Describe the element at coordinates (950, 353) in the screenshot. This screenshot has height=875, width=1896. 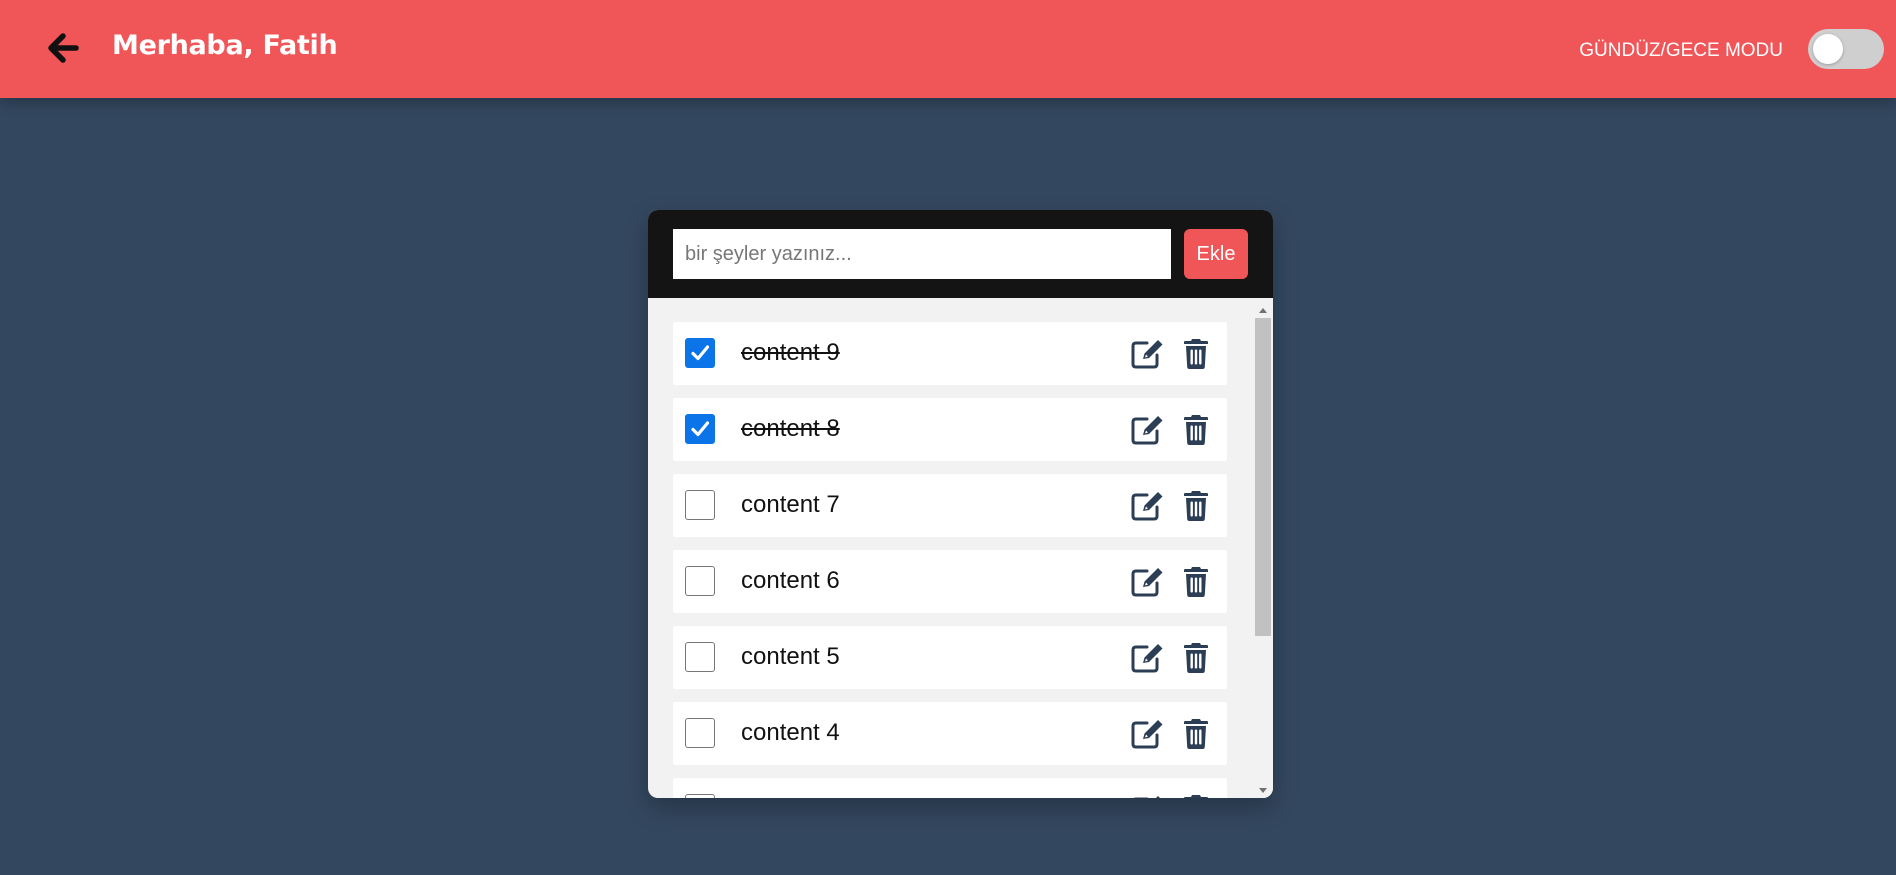
I see `todo-item: content 9` at that location.